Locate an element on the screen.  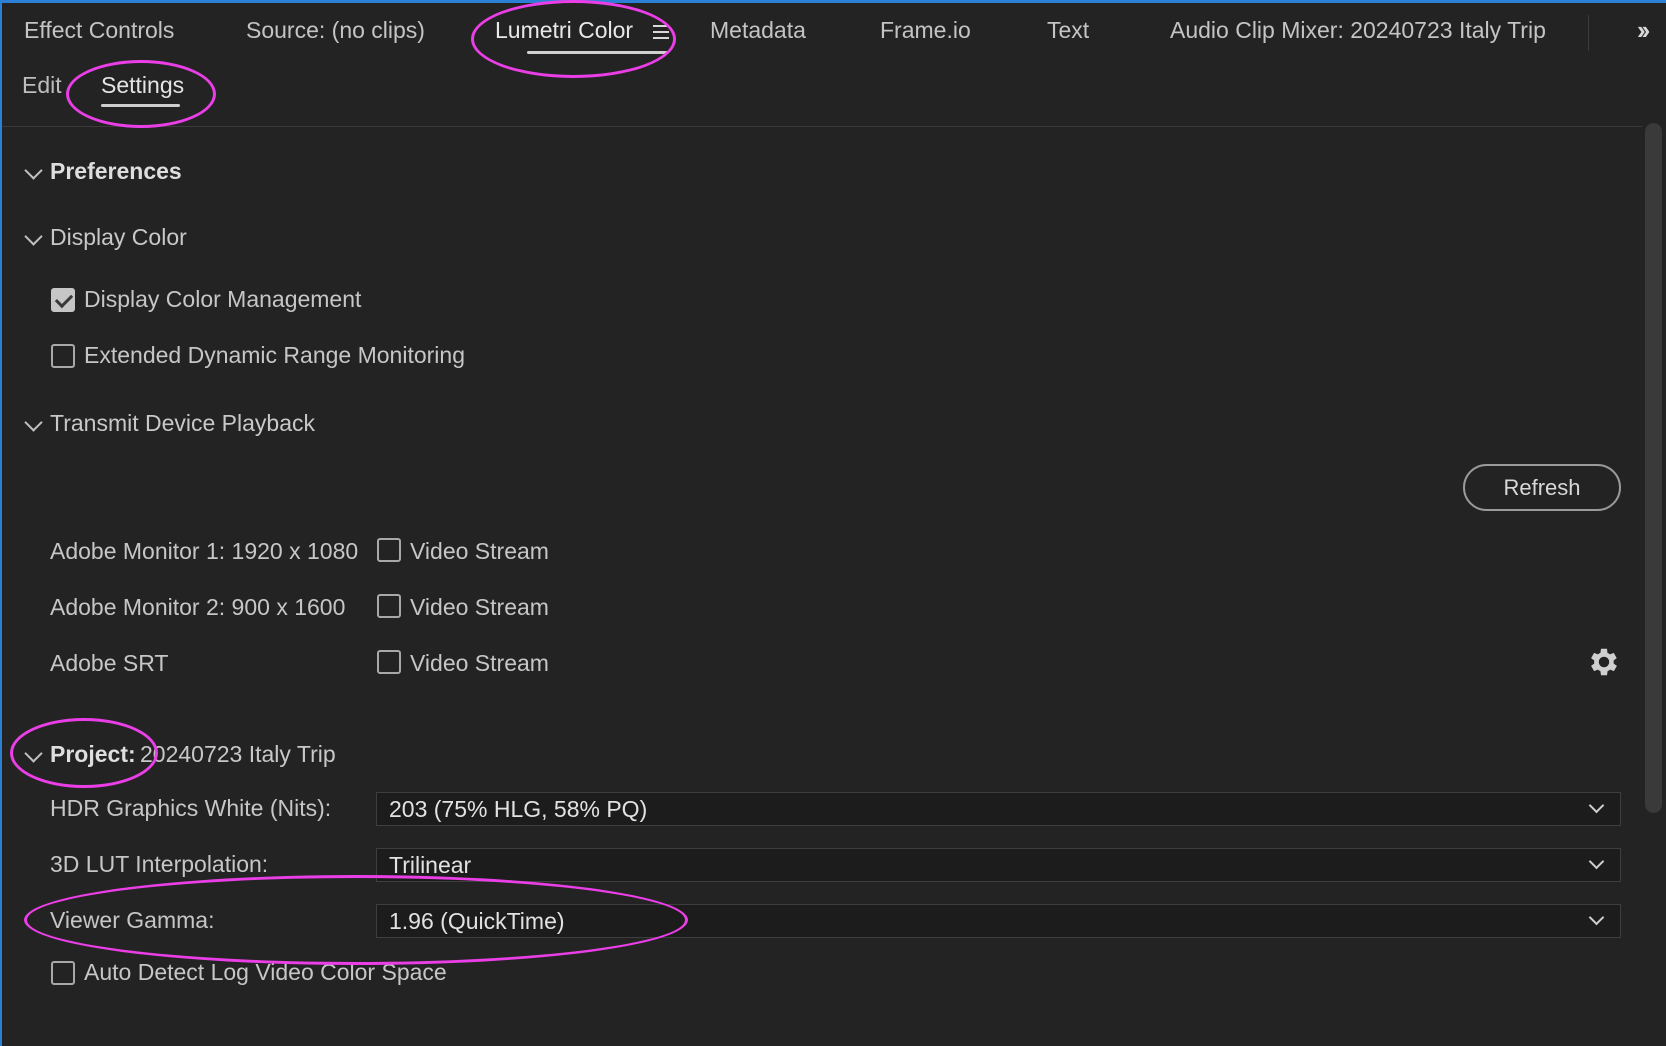
tab-audio-clip-mixer: Audio Clip Mixer: 20240723 Italy Trip is located at coordinates (1358, 30).